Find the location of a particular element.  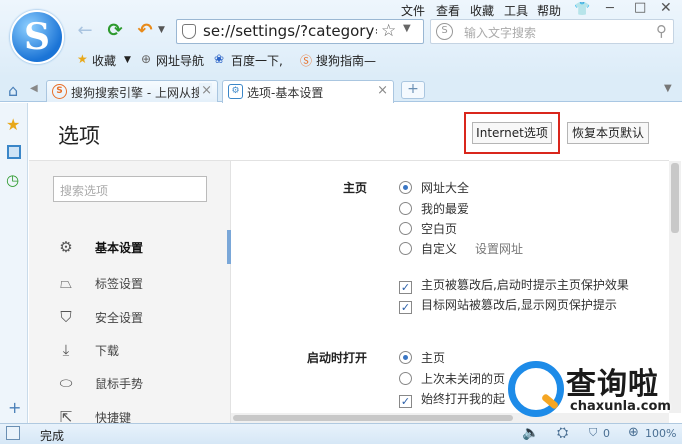

new-tab-button: + is located at coordinates (413, 90).